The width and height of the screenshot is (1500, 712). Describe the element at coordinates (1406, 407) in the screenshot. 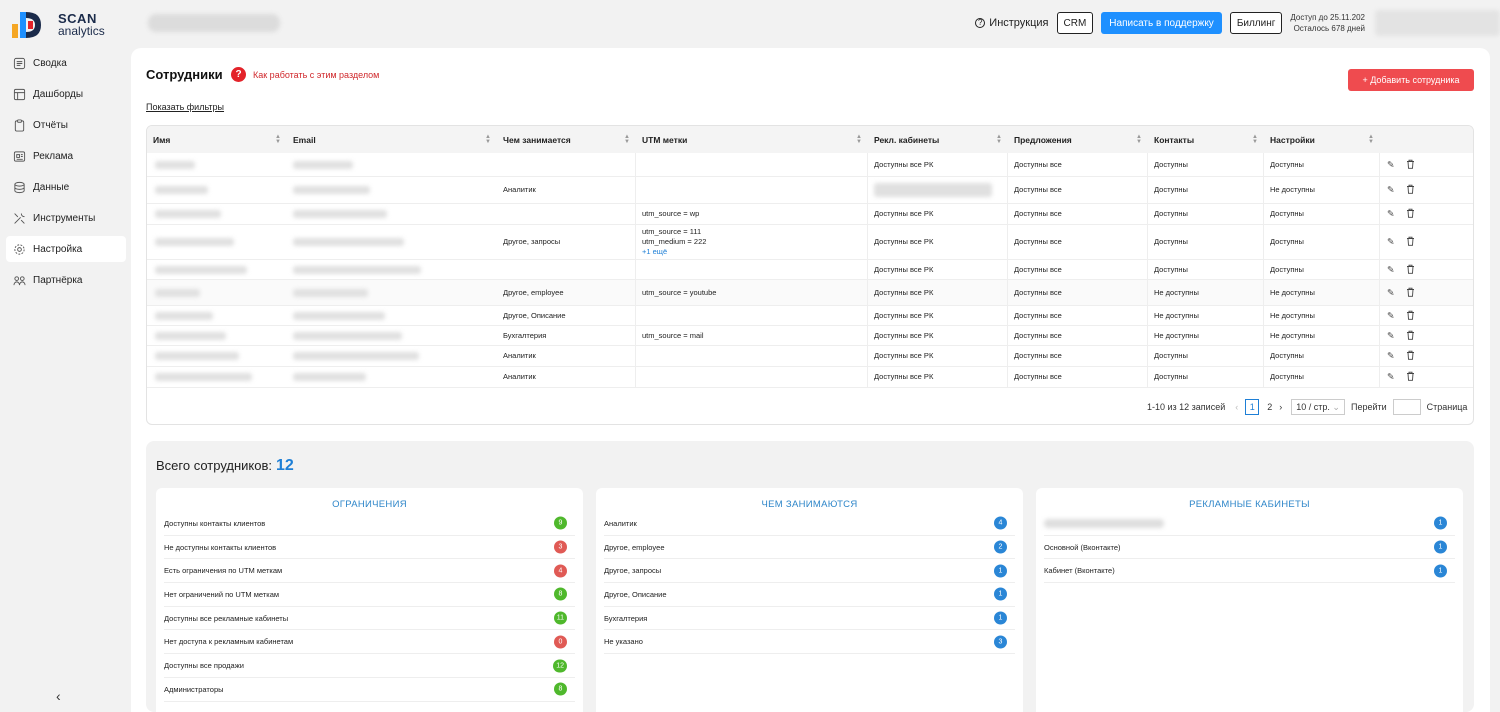

I see `goto-page-input` at that location.